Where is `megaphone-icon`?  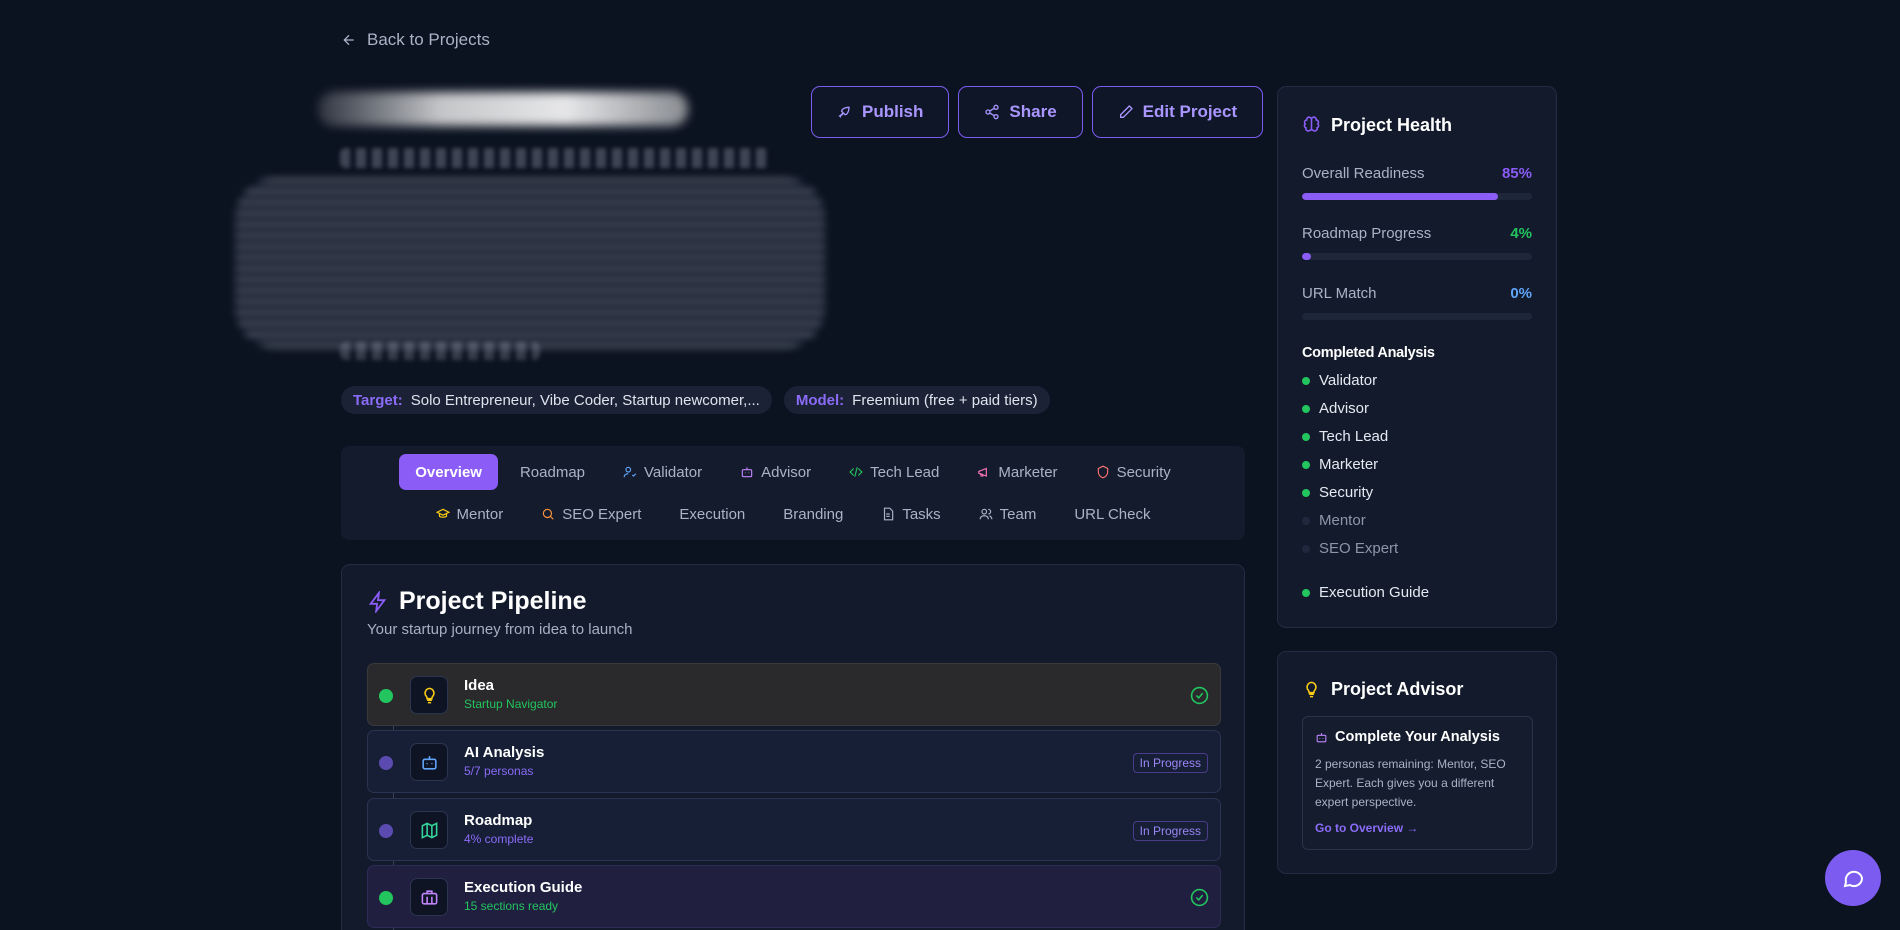
megaphone-icon is located at coordinates (983, 472).